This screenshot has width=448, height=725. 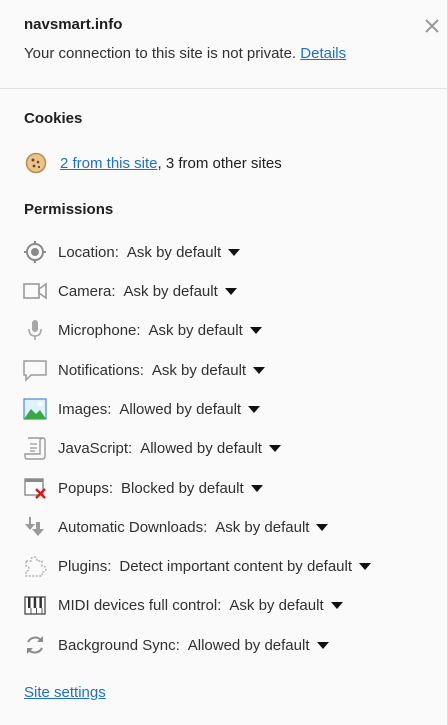 I want to click on permission-label: Plugins:, so click(x=85, y=566).